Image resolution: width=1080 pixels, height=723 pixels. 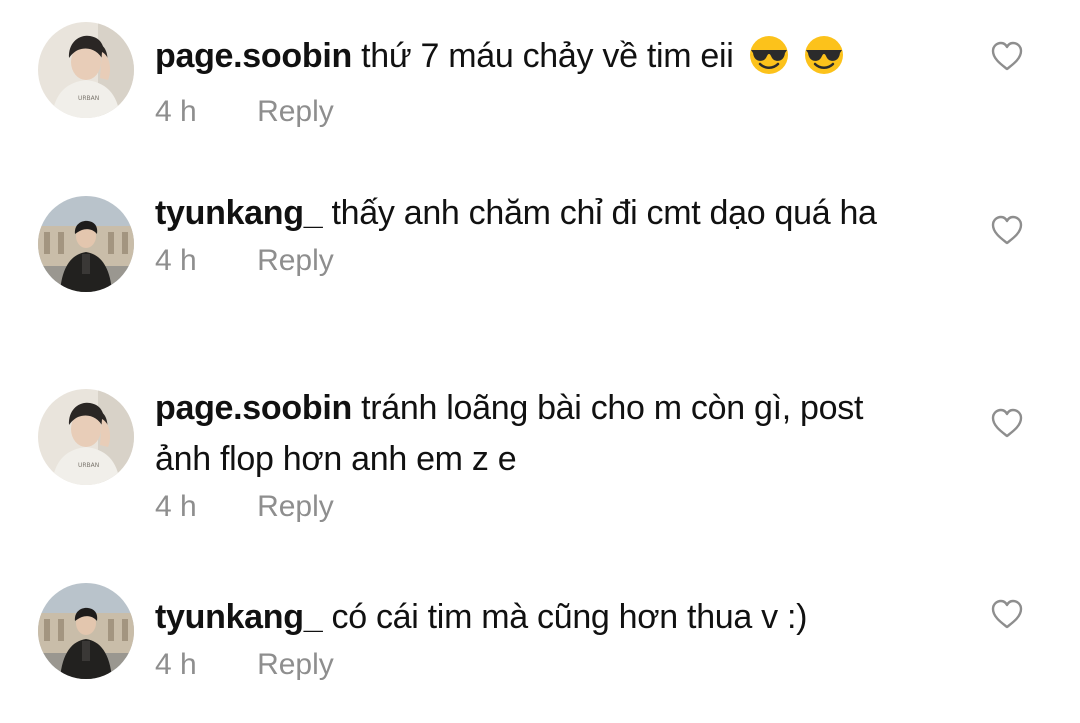 I want to click on comment-text: thấy anh chăm chỉ đi cmt dạo quá ha, so click(x=604, y=213).